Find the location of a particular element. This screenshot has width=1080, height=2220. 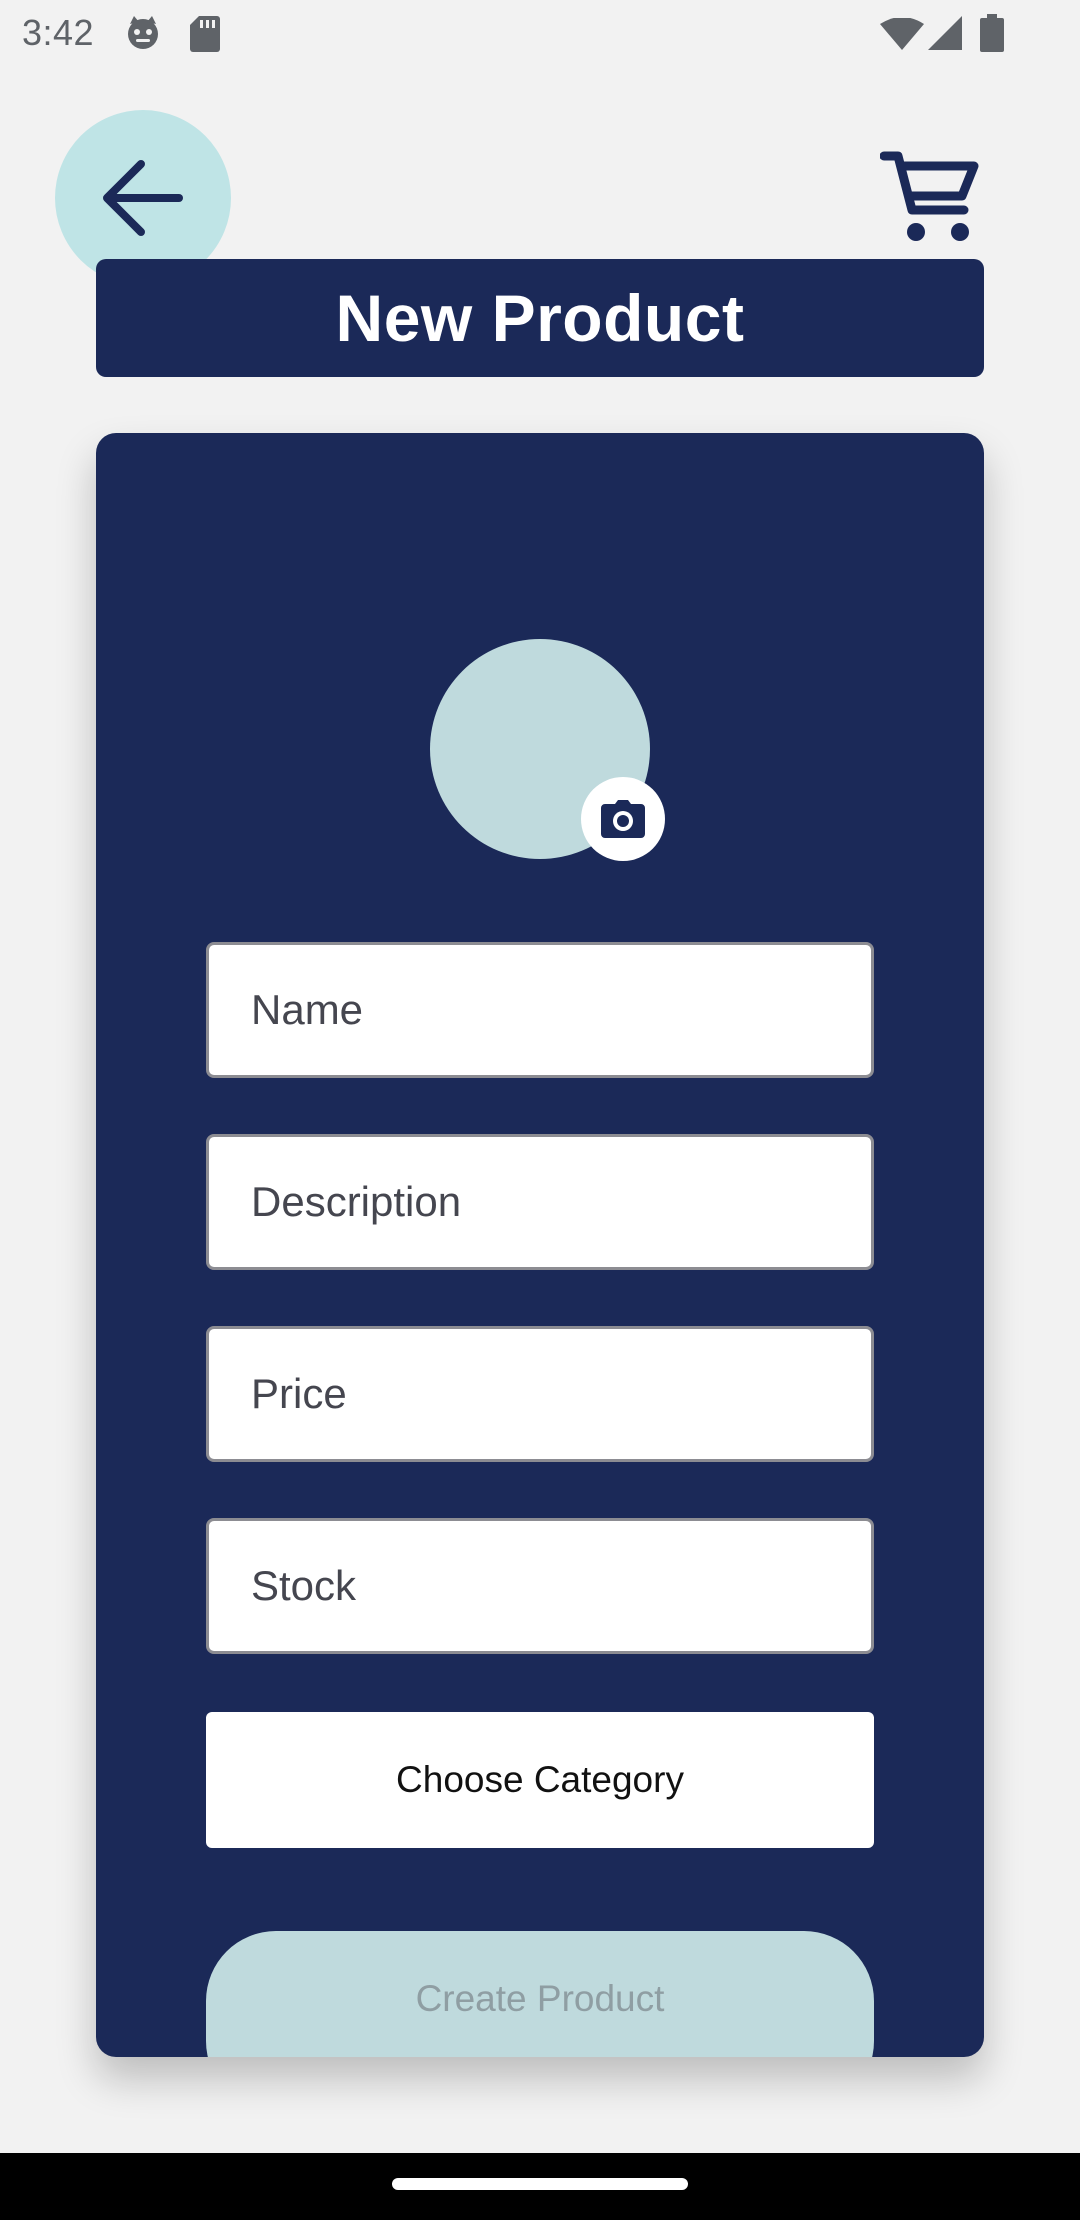

stock-field is located at coordinates (540, 1586).